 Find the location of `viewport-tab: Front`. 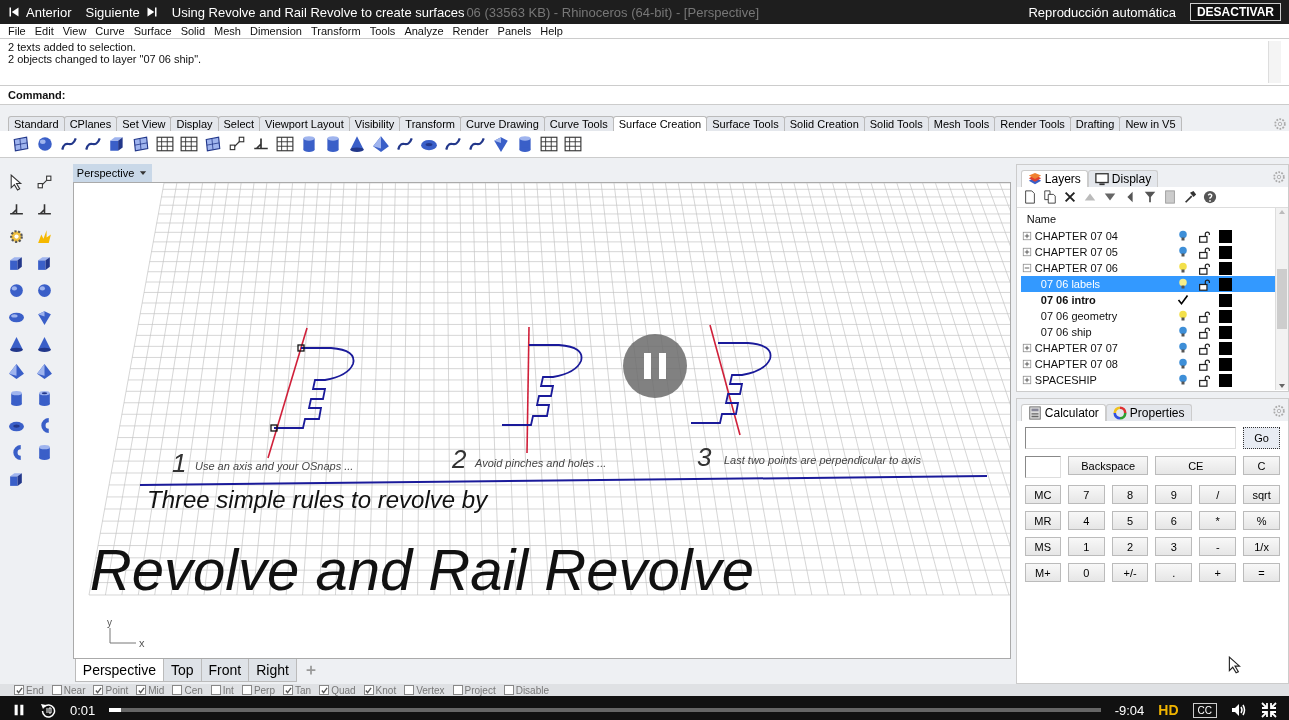

viewport-tab: Front is located at coordinates (225, 670).